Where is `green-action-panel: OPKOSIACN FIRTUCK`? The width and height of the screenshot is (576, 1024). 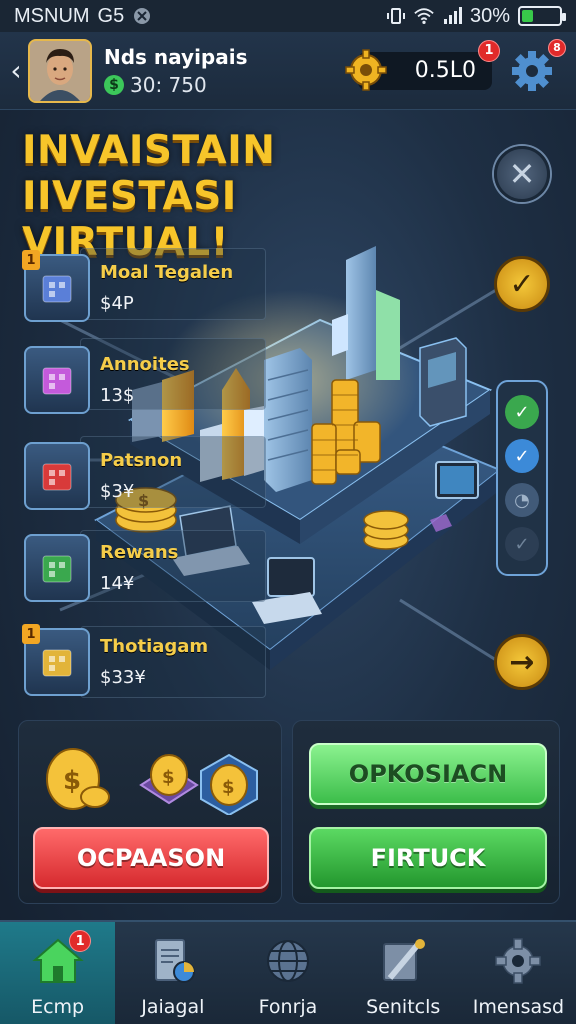 green-action-panel: OPKOSIACN FIRTUCK is located at coordinates (426, 812).